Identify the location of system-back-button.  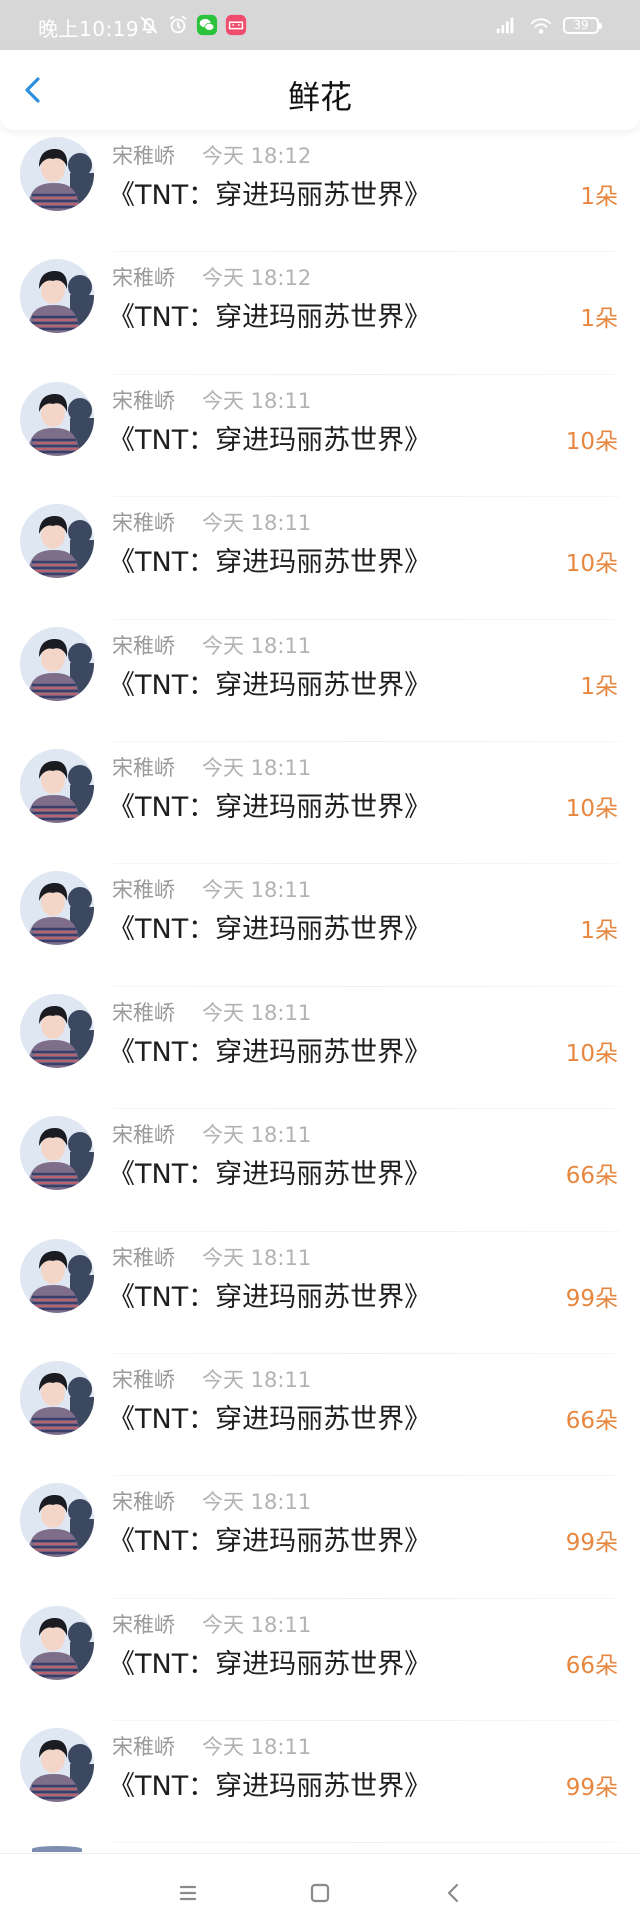
(454, 1893).